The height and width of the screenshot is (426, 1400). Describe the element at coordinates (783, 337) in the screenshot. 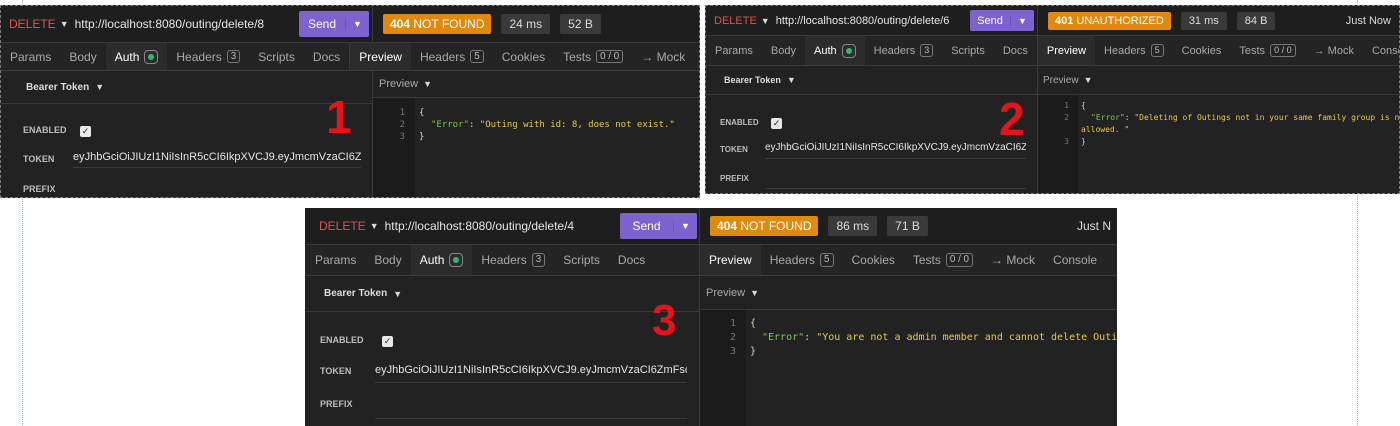

I see `json-key: "Error"` at that location.